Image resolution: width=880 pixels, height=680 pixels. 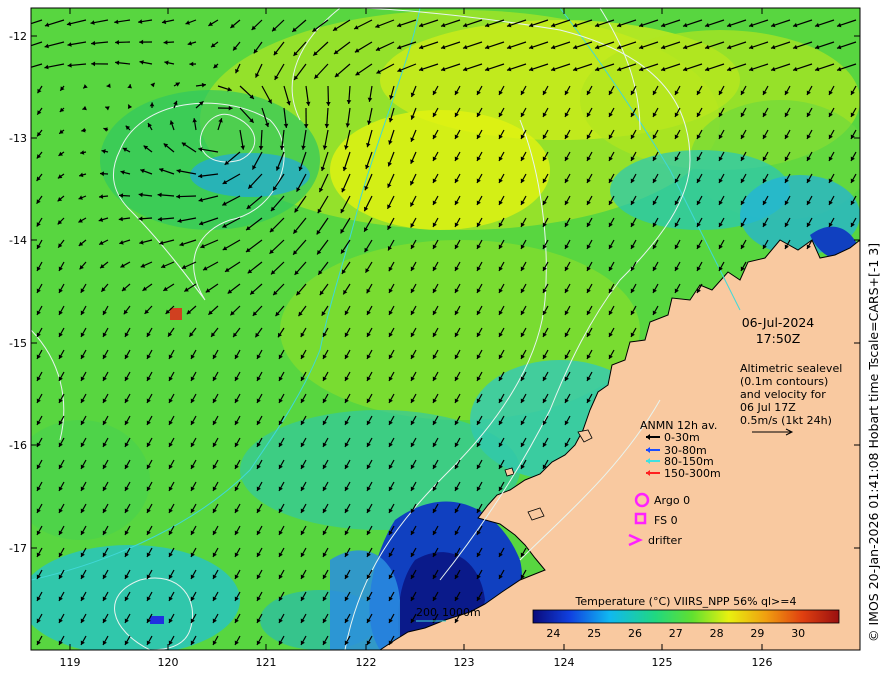 What do you see at coordinates (366, 662) in the screenshot?
I see `lon-tick-label: 122` at bounding box center [366, 662].